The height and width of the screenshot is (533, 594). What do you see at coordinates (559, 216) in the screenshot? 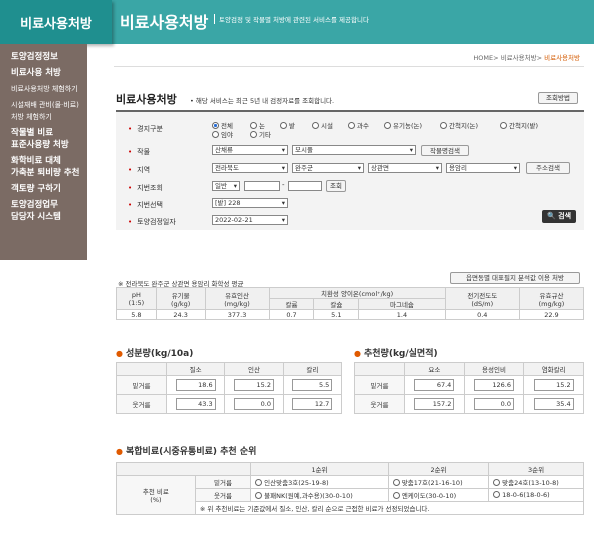
I see `search-button: 🔍 검색` at bounding box center [559, 216].